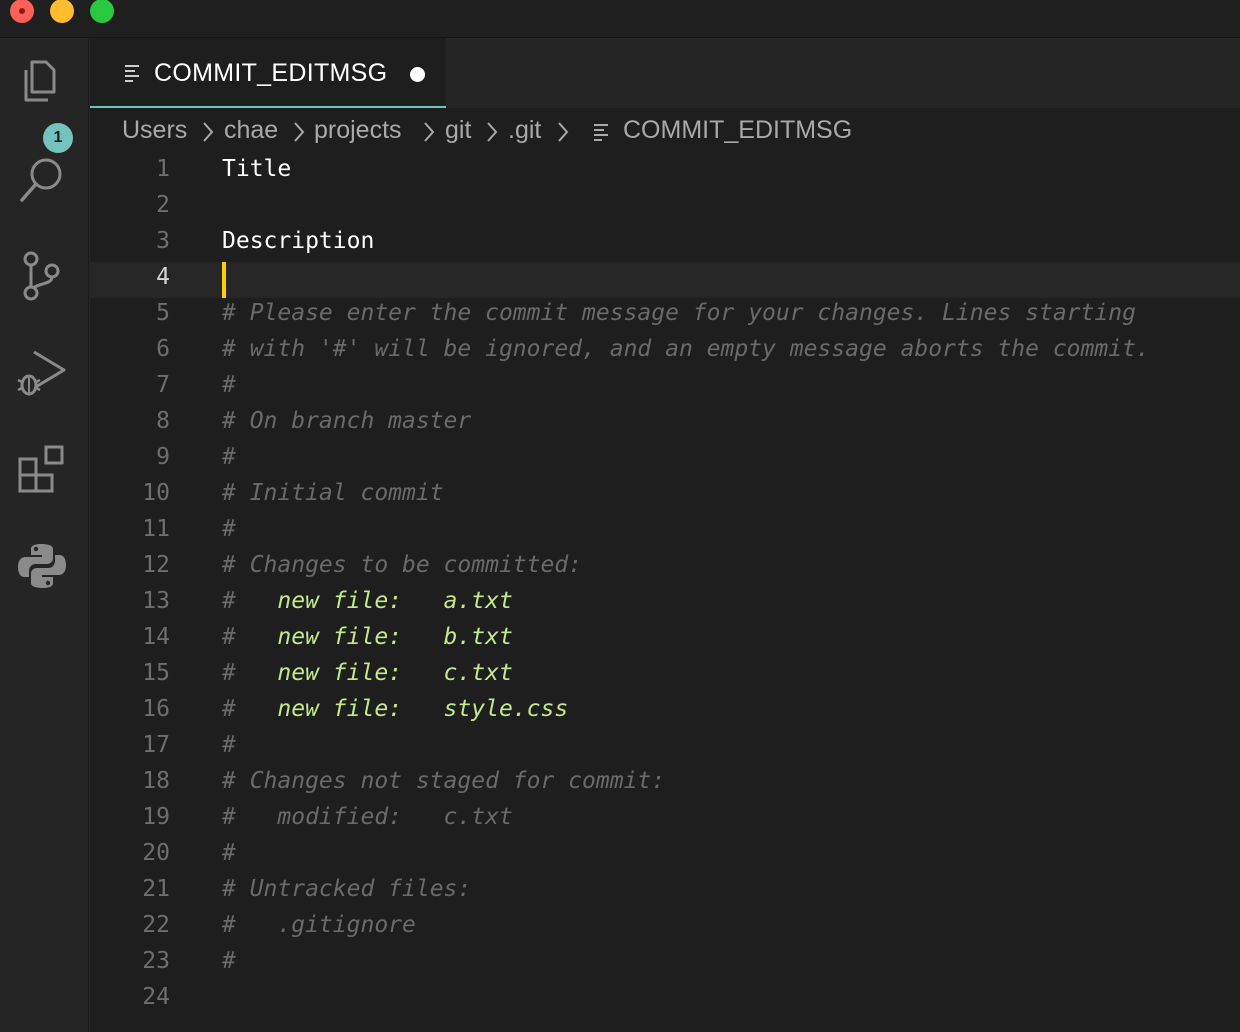 This screenshot has height=1032, width=1240. Describe the element at coordinates (367, 601) in the screenshot. I see `line-text: # new file: a.txt` at that location.